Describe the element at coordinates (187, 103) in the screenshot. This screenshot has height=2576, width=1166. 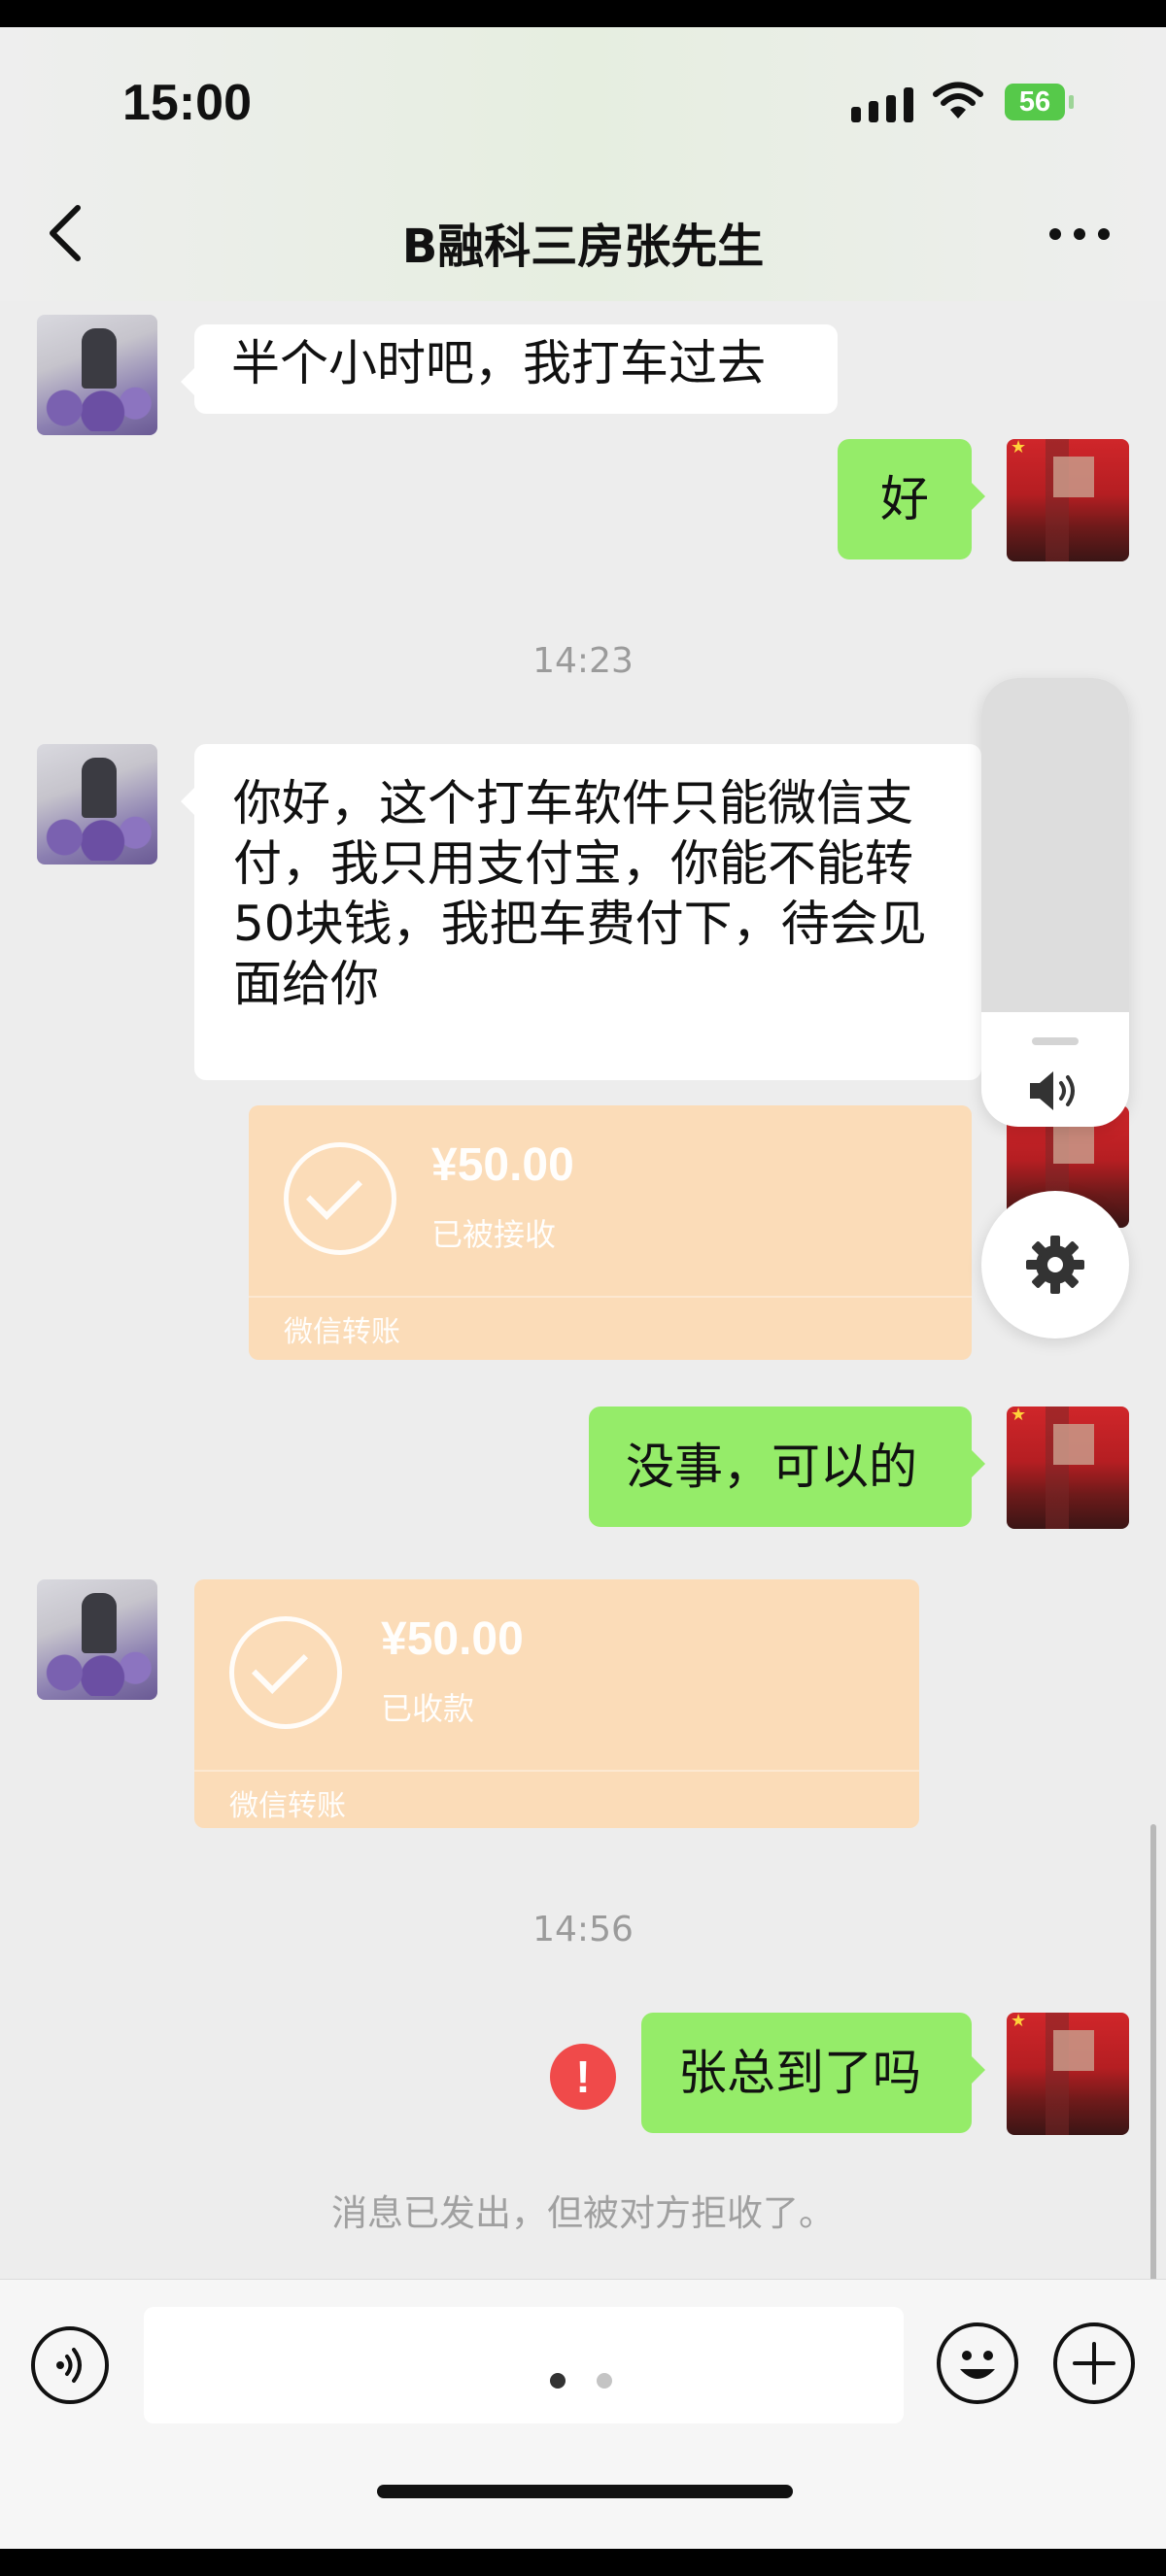
I see `status-time: 15:00` at that location.